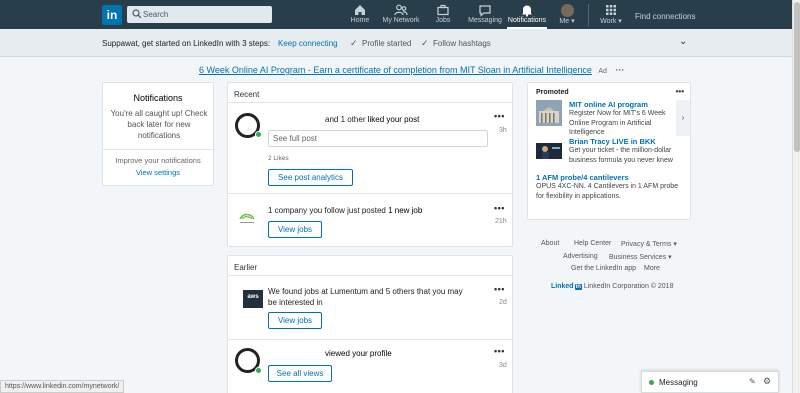 This screenshot has height=393, width=800. I want to click on search-icon, so click(137, 14).